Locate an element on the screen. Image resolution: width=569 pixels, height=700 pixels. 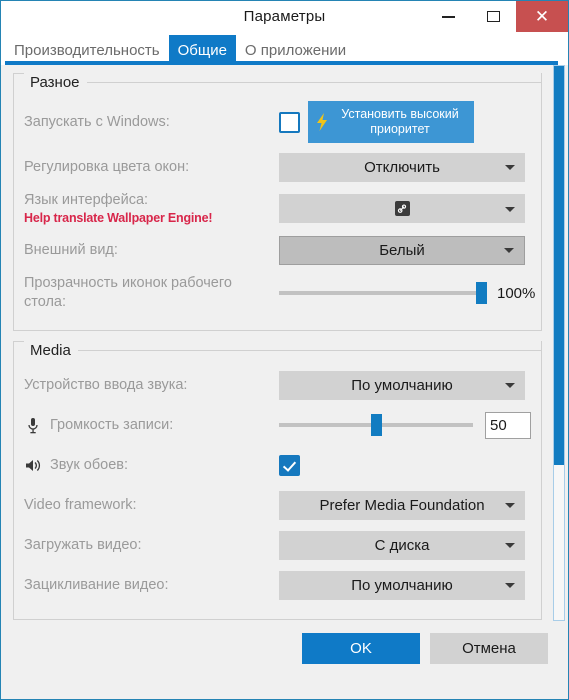
control-col: 50 is located at coordinates (405, 425).